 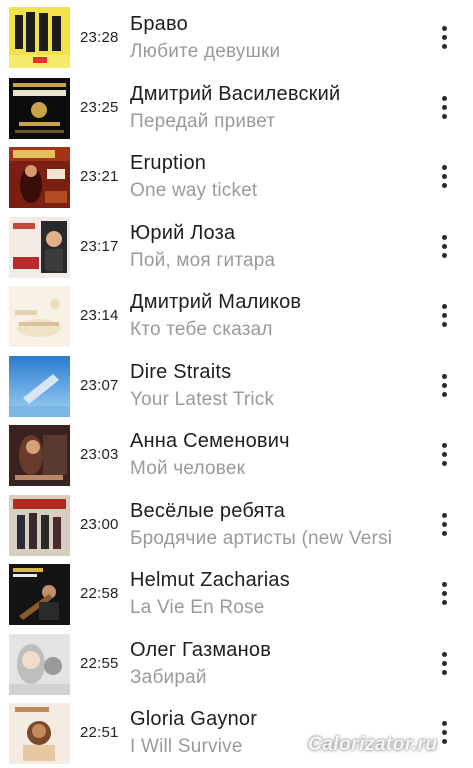 I want to click on list-item: 22:58 Helmut Zacharias La Vie En Rose, so click(x=236, y=591).